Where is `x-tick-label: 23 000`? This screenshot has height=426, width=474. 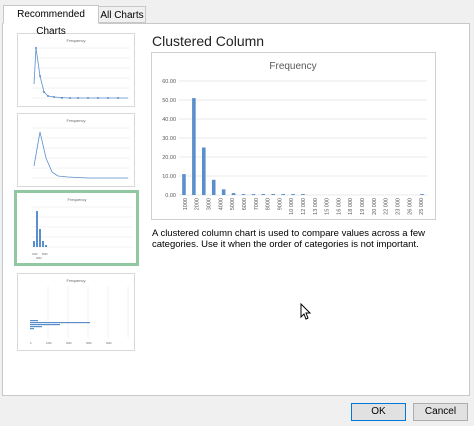
x-tick-label: 23 000 is located at coordinates (398, 206).